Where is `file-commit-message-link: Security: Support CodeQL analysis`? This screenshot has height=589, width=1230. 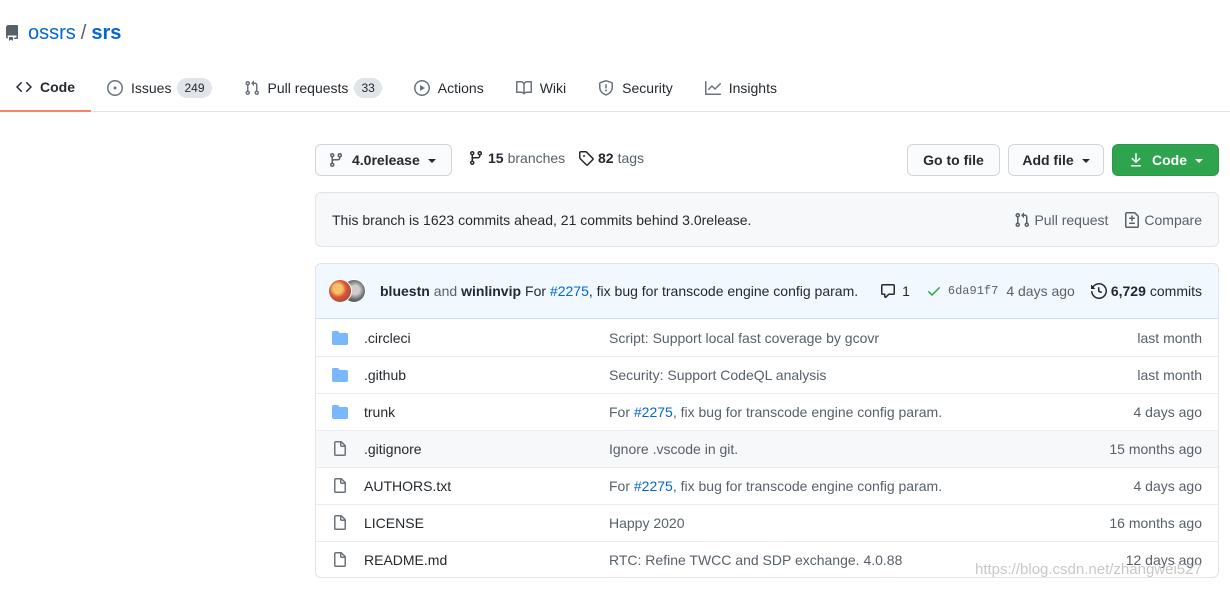
file-commit-message-link: Security: Support CodeQL analysis is located at coordinates (835, 375).